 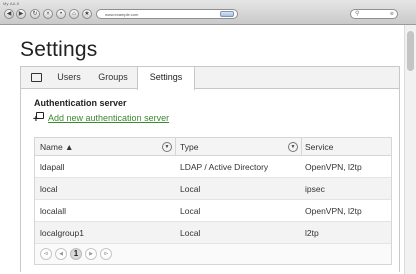 What do you see at coordinates (410, 149) in the screenshot?
I see `page-scrollbar` at bounding box center [410, 149].